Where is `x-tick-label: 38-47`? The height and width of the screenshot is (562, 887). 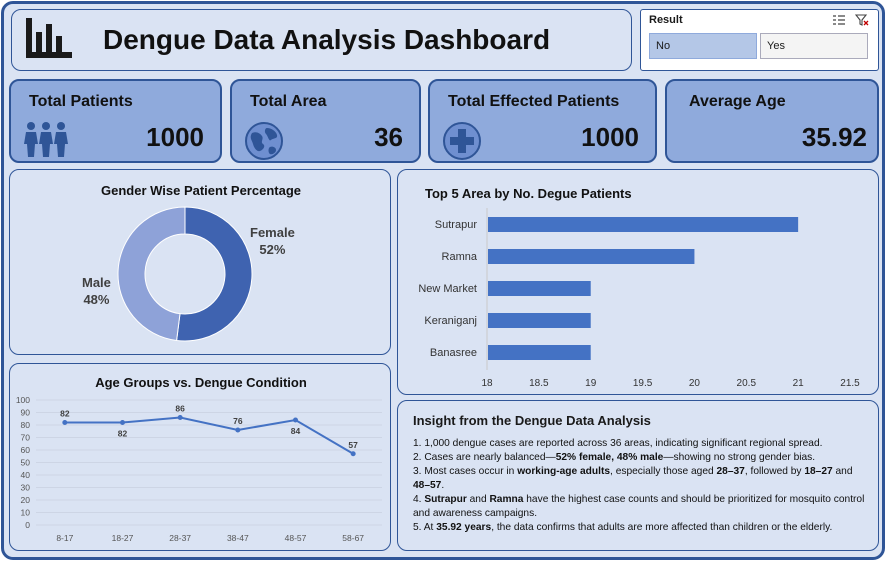
x-tick-label: 38-47 is located at coordinates (238, 538).